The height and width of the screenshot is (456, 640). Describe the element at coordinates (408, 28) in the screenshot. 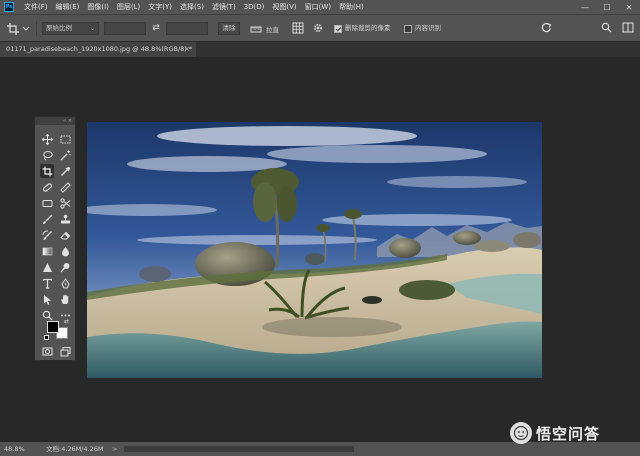

I see `checkbox-unchecked-icon` at that location.